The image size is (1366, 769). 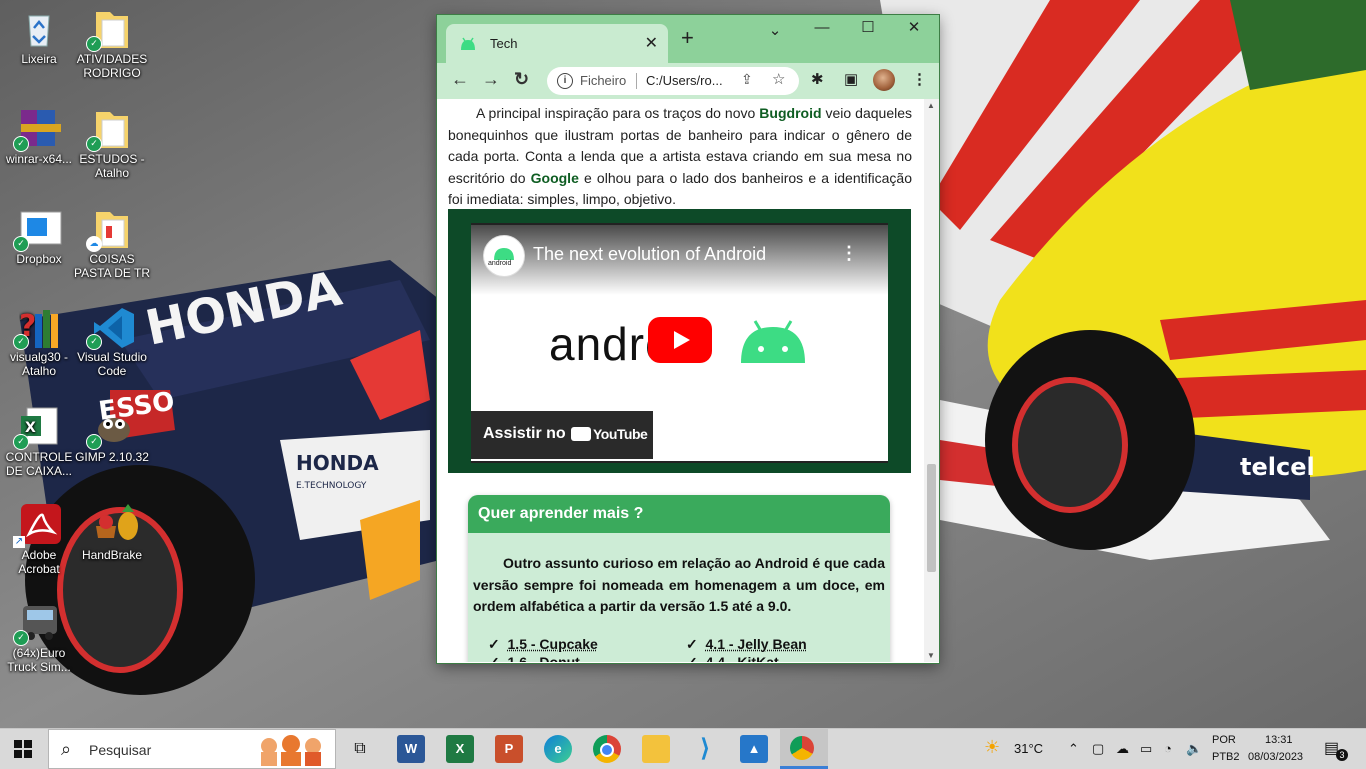 I want to click on winrar-icon: ✓, so click(x=39, y=128).